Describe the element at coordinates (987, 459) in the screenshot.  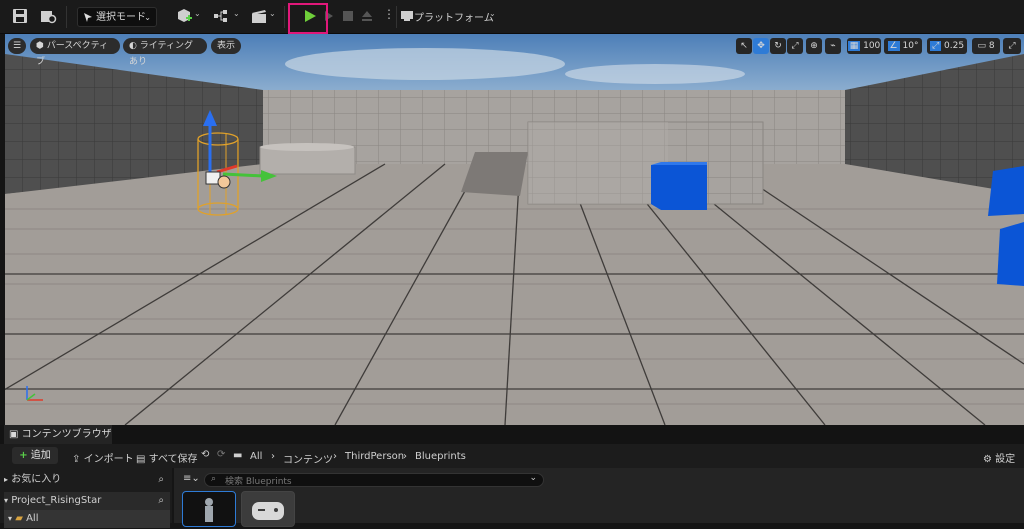
I see `gear-icon: ⚙` at that location.